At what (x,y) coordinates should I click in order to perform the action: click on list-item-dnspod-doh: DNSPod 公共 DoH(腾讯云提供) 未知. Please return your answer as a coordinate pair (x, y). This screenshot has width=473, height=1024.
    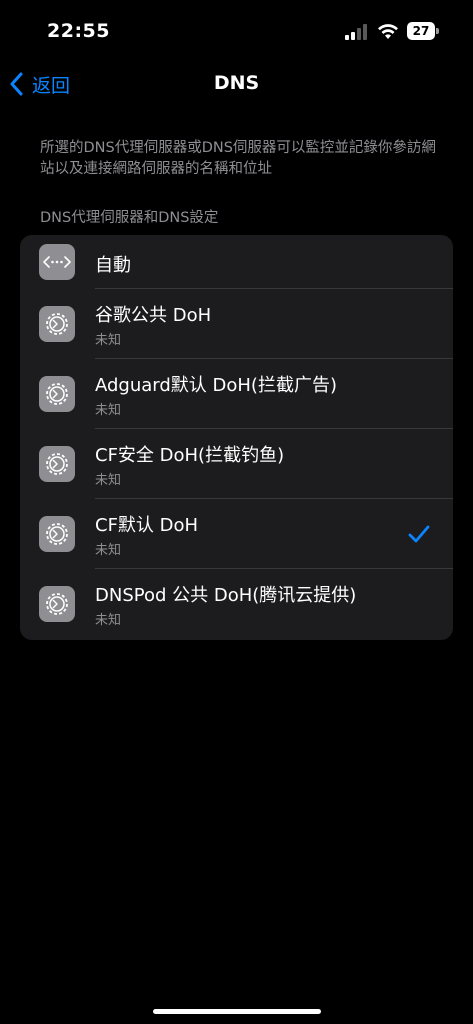
    Looking at the image, I should click on (236, 604).